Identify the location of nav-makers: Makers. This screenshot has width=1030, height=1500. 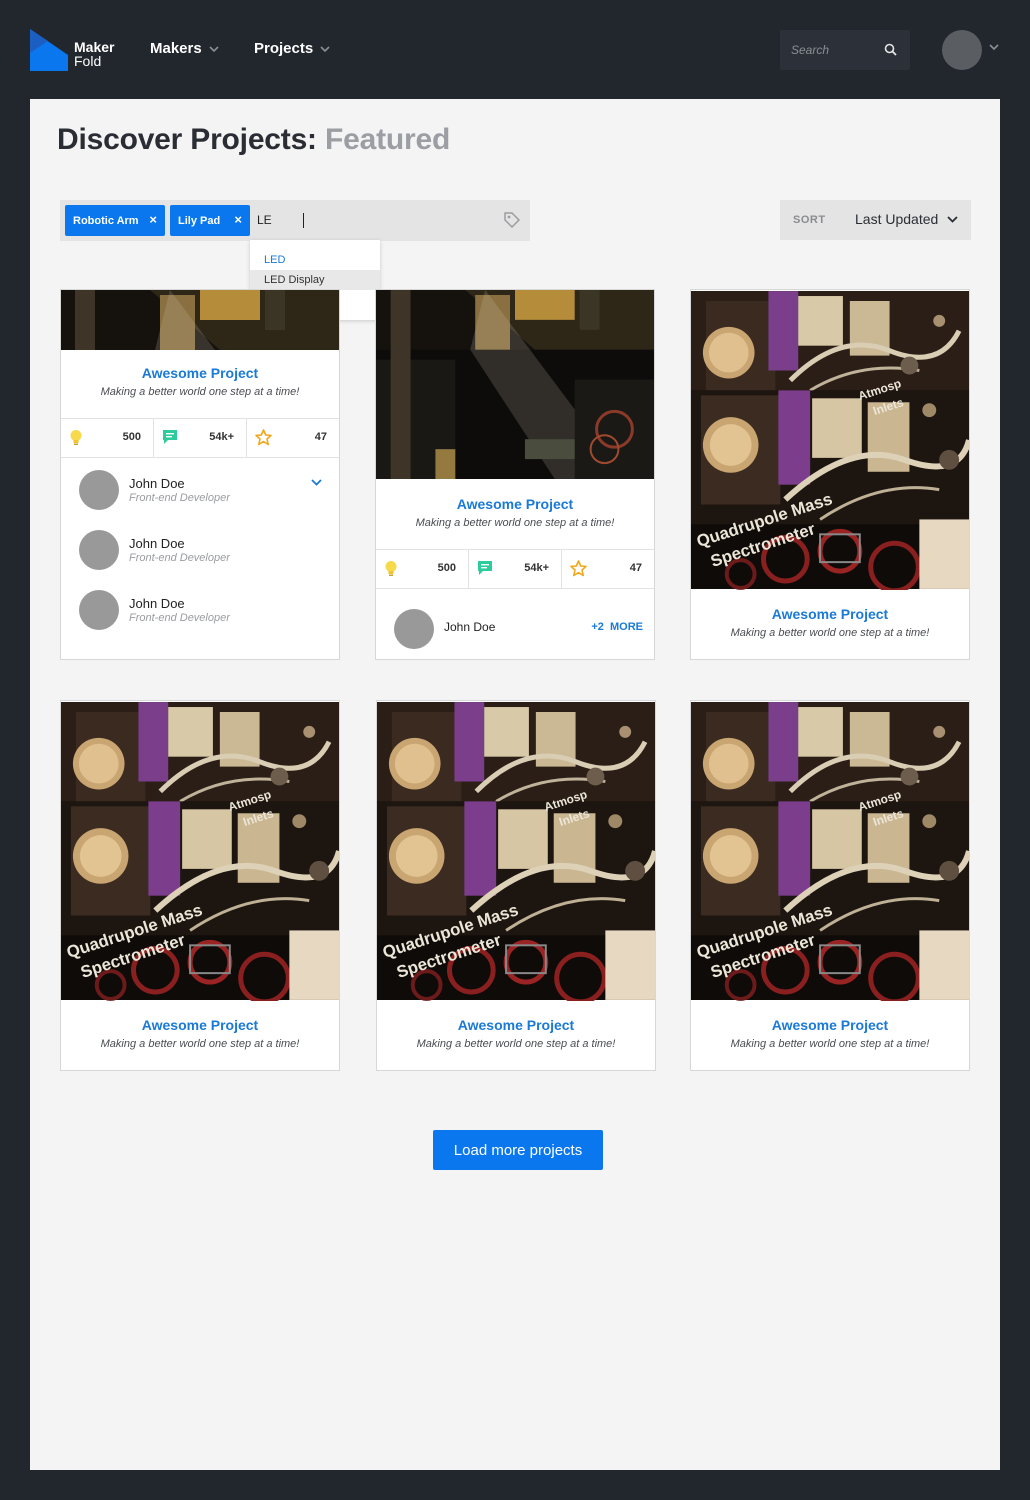
(184, 48).